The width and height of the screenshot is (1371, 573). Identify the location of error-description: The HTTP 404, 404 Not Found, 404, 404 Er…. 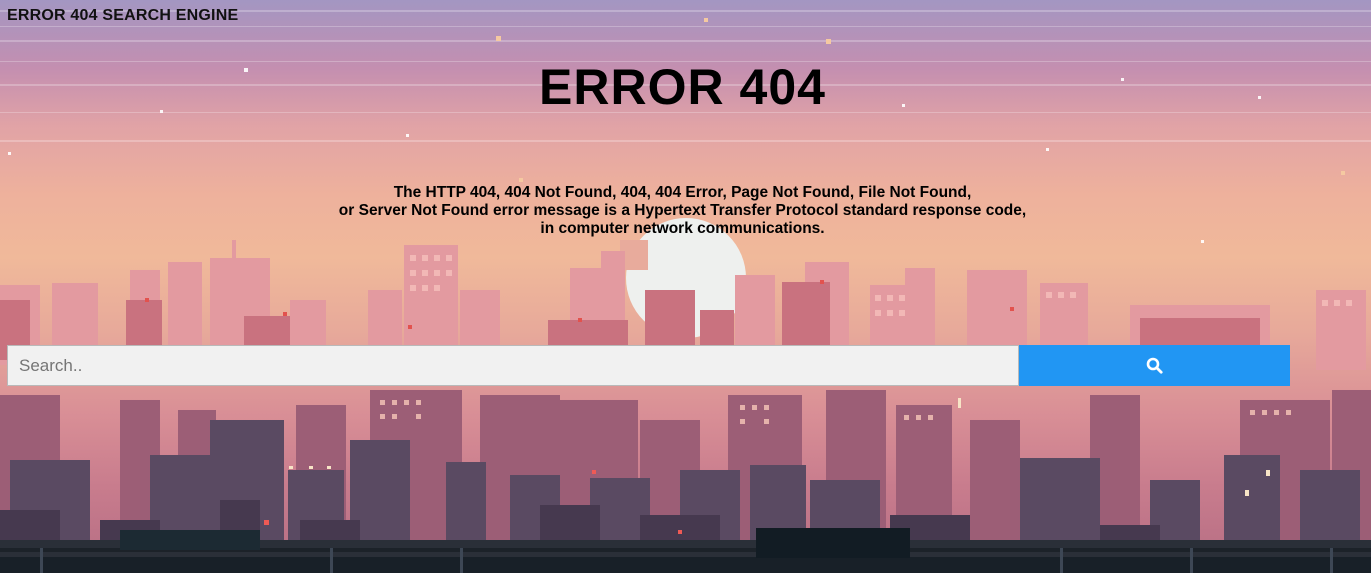
(682, 211).